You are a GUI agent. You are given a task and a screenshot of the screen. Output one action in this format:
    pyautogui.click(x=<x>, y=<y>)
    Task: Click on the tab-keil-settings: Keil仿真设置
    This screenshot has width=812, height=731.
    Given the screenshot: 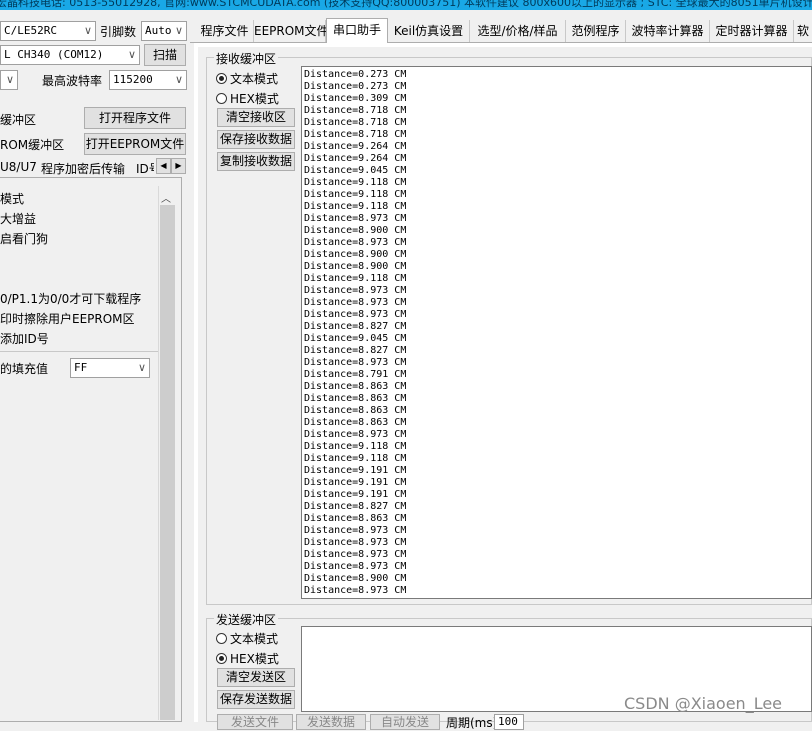 What is the action you would take?
    pyautogui.click(x=429, y=31)
    